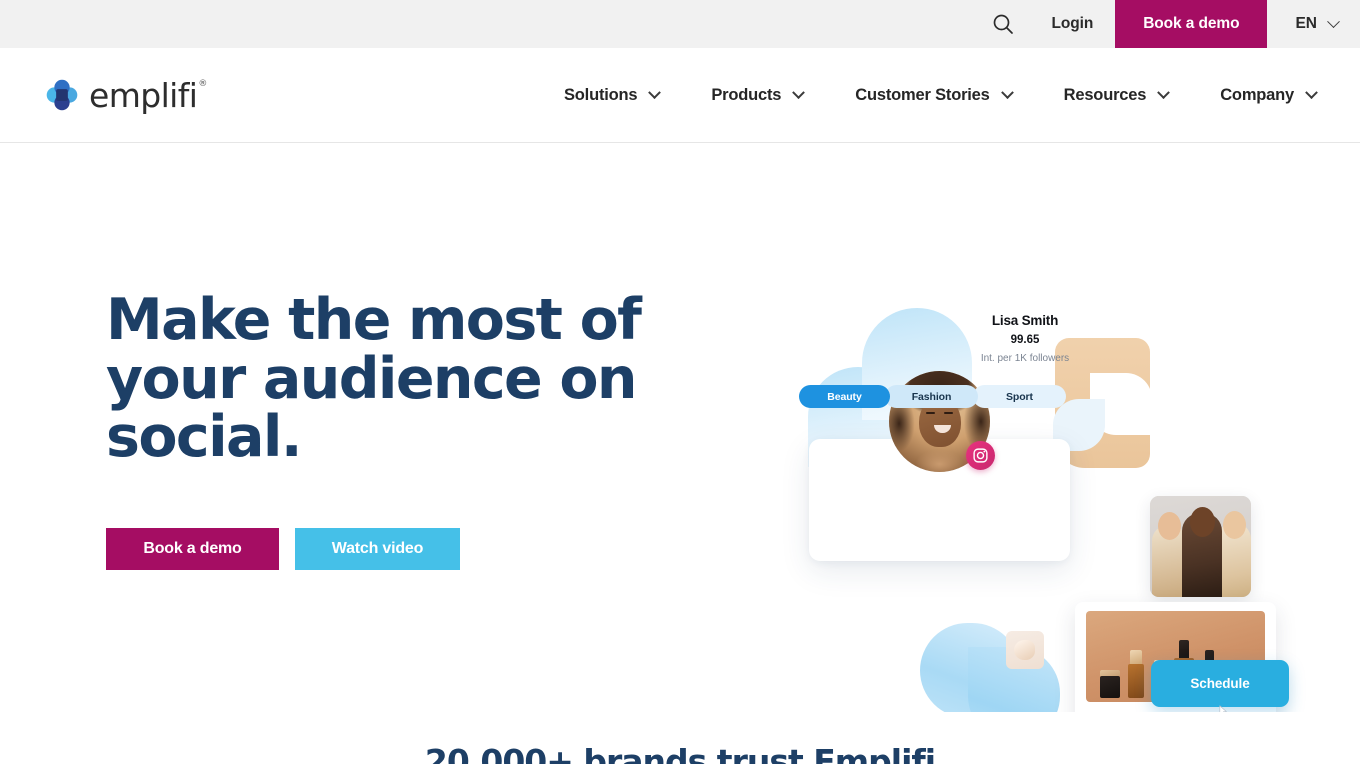 Image resolution: width=1360 pixels, height=764 pixels. Describe the element at coordinates (192, 549) in the screenshot. I see `book-a-demo-button-hero: Book a demo` at that location.